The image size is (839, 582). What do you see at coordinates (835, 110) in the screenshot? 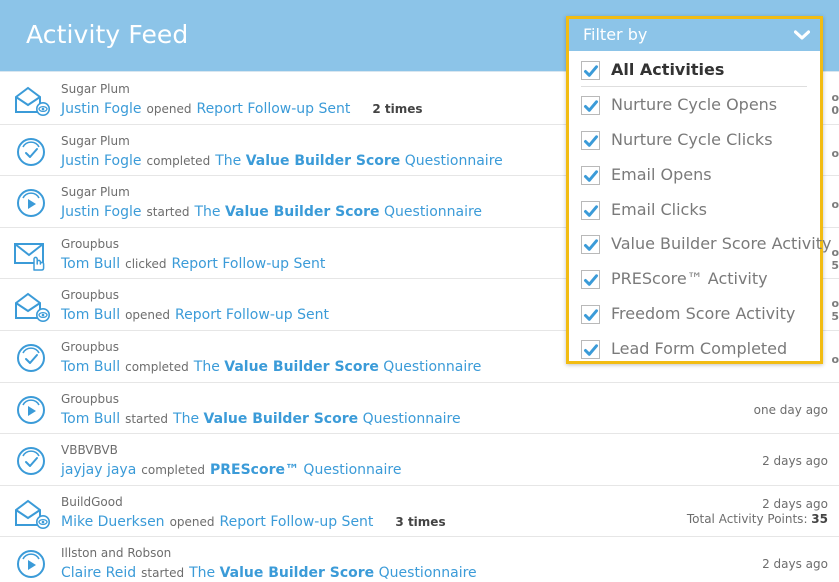
I see `clipped-text-fragment: 0` at bounding box center [835, 110].